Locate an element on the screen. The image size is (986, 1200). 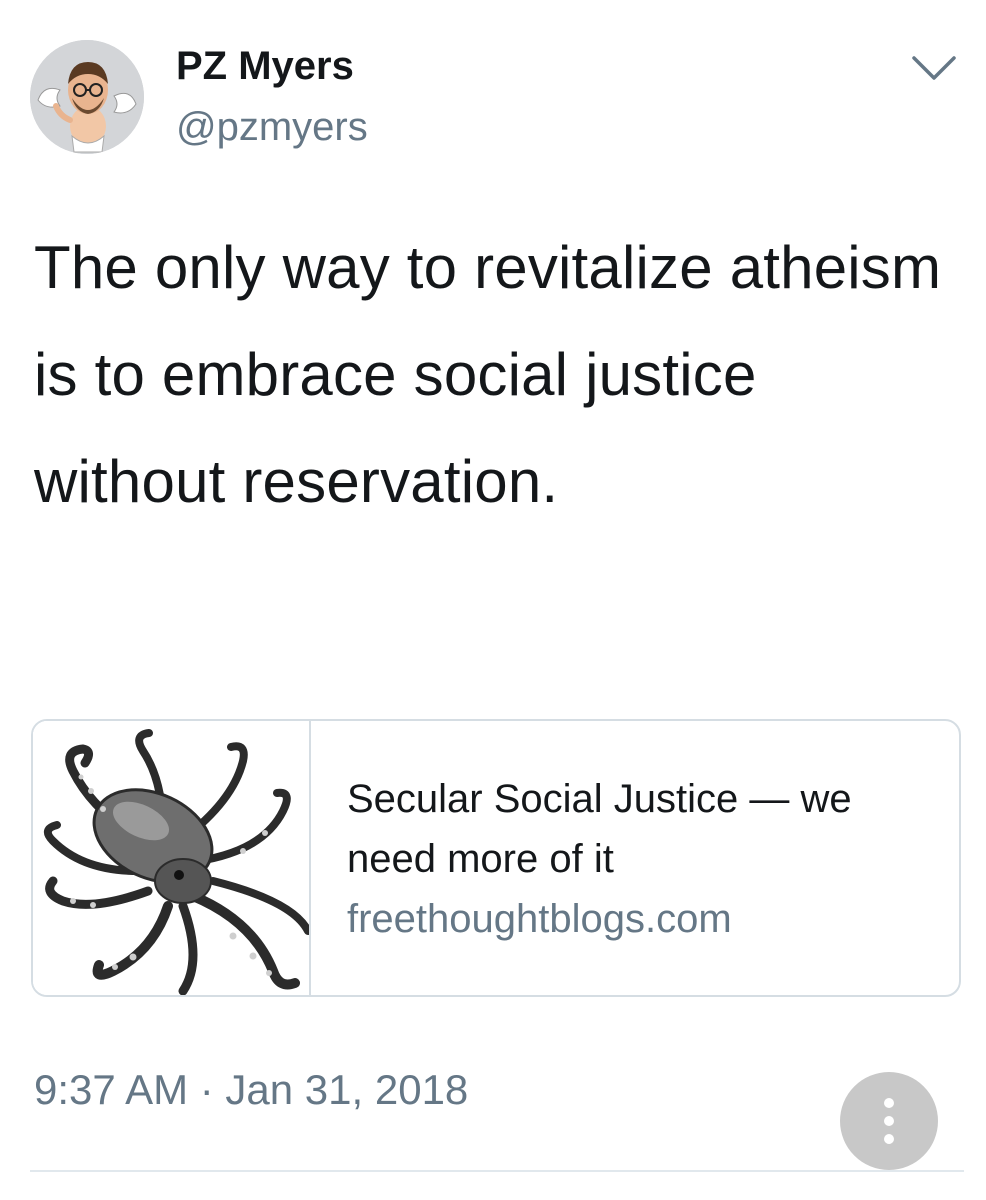
card-image is located at coordinates (172, 858).